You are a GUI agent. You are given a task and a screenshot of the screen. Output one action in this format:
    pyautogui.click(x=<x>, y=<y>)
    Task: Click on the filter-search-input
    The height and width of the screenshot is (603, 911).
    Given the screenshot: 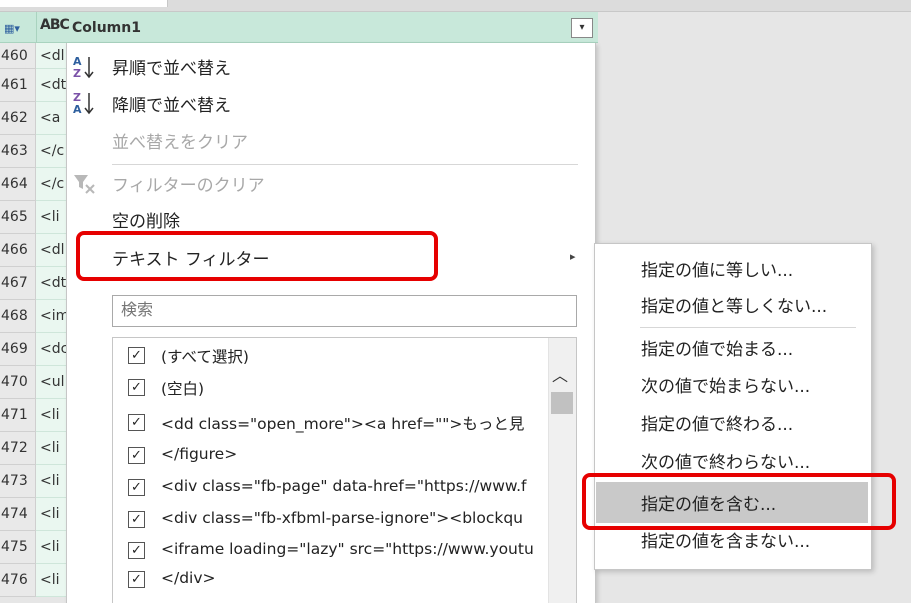 What is the action you would take?
    pyautogui.click(x=344, y=311)
    